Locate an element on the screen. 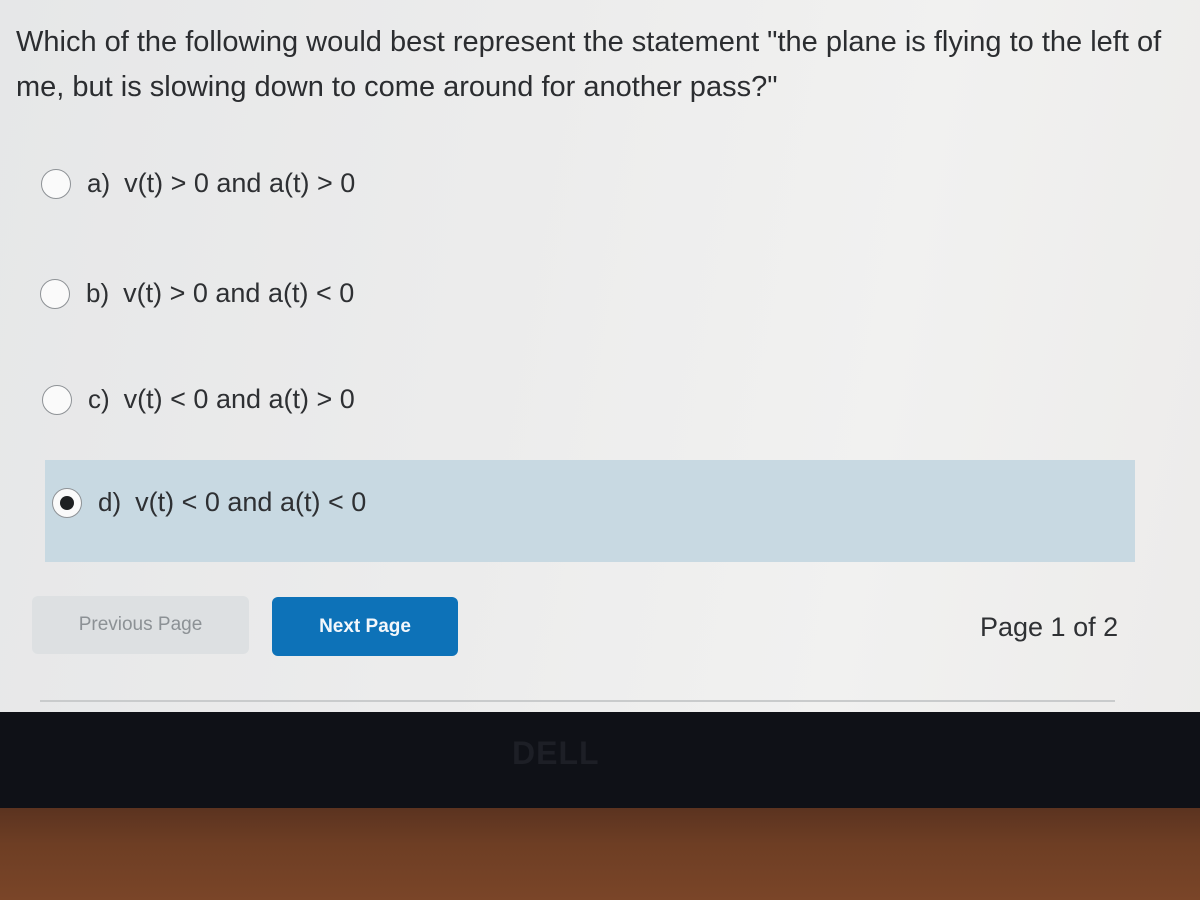  monitor-bezel is located at coordinates (600, 760).